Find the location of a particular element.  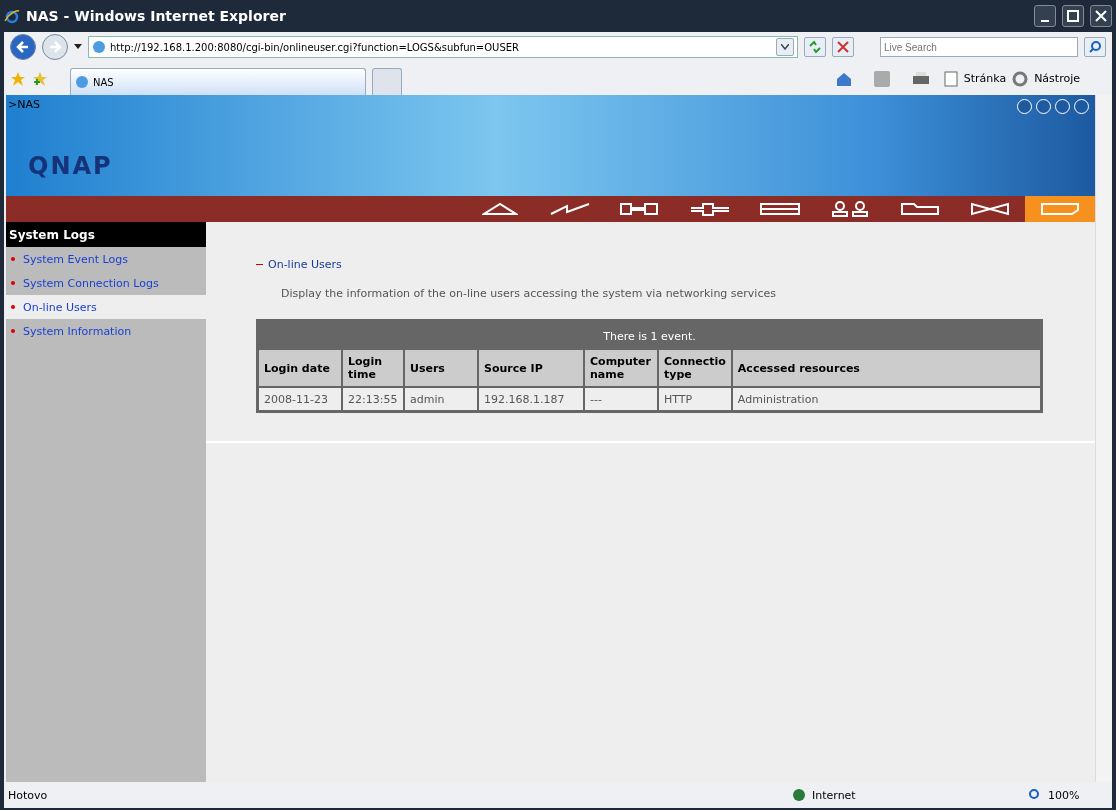

status-text: Hotovo is located at coordinates (28, 795).